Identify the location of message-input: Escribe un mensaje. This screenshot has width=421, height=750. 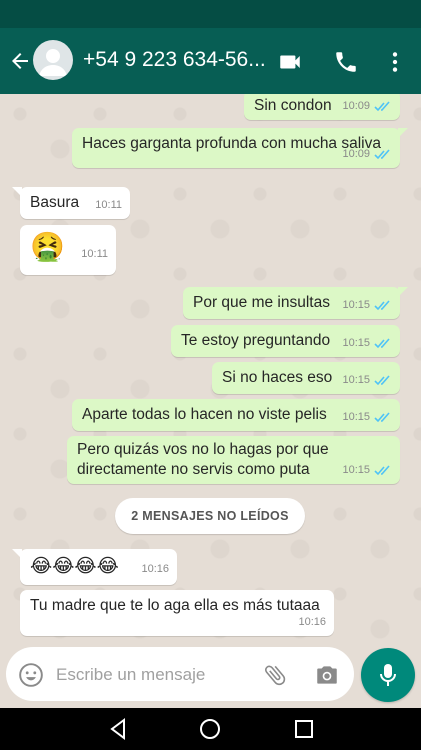
(130, 675).